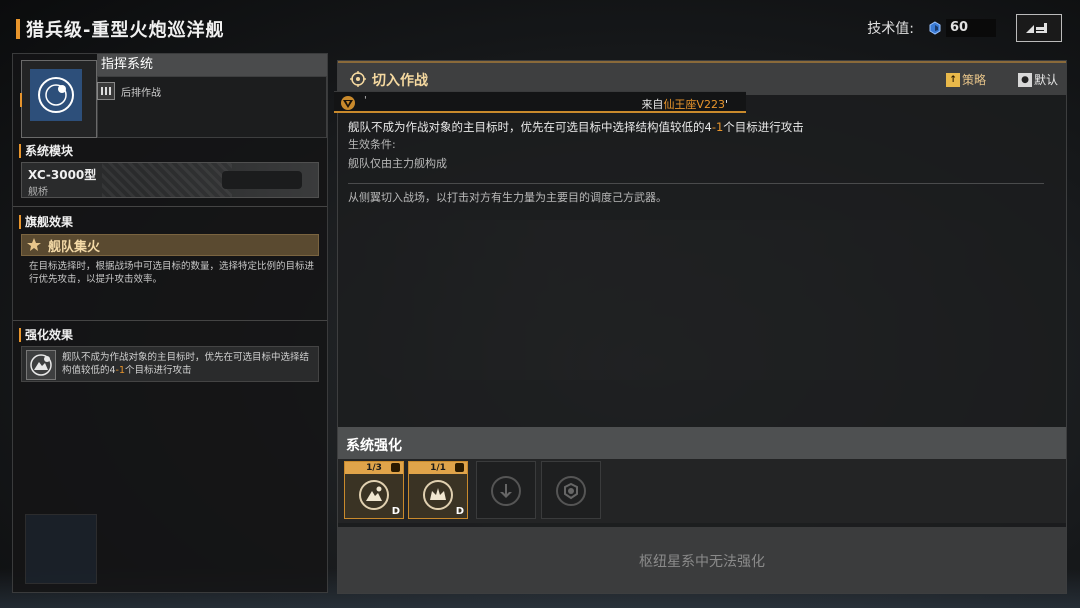 This screenshot has width=1080, height=608. I want to click on system-enhance-title: 系统强化, so click(374, 446).